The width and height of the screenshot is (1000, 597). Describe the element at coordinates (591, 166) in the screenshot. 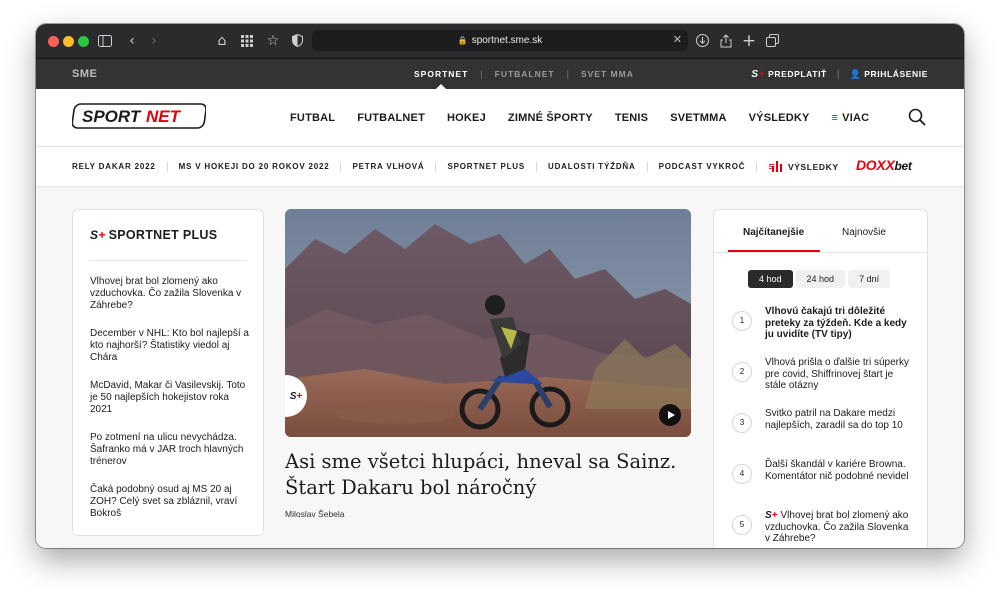

I see `topic-udalosti-tyzdna: UDALOSTI TÝŽDŇA` at that location.